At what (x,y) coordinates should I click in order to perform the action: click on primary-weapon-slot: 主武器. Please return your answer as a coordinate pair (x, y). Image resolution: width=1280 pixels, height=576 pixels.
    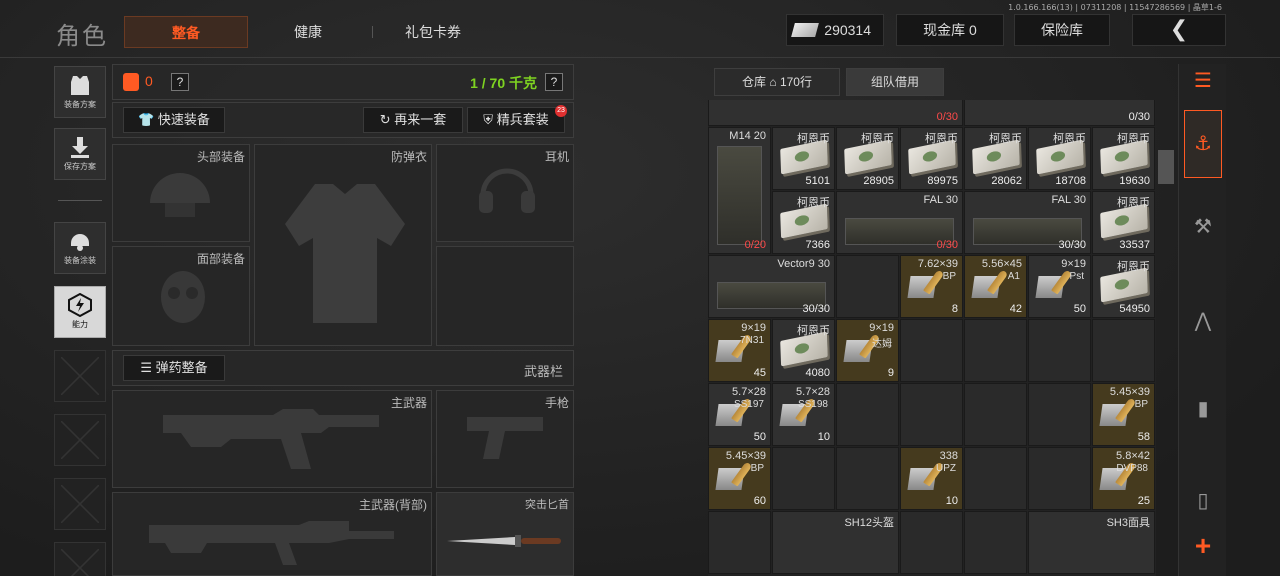
    Looking at the image, I should click on (272, 439).